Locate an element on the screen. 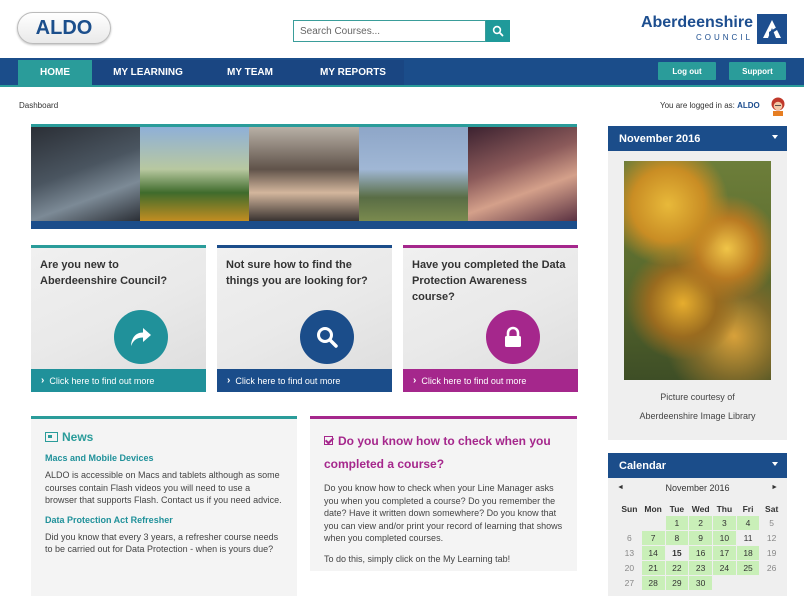 The image size is (804, 611). calendar-day: 22 is located at coordinates (677, 568).